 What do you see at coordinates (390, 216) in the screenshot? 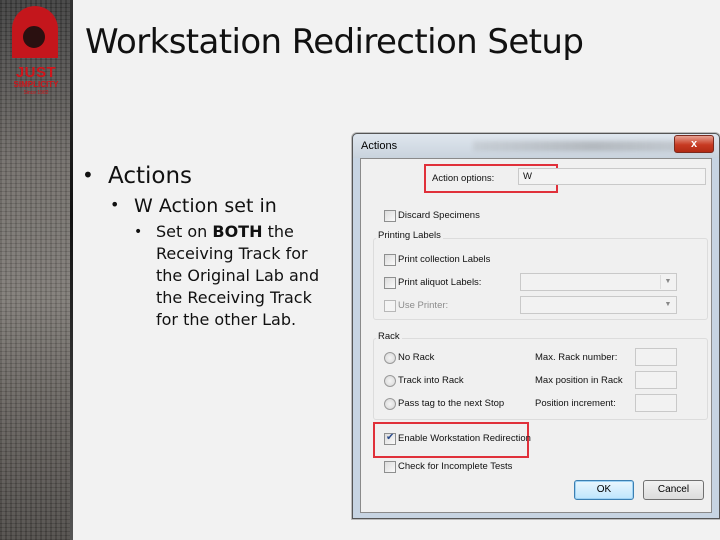
I see `discard-specimens-checkbox` at bounding box center [390, 216].